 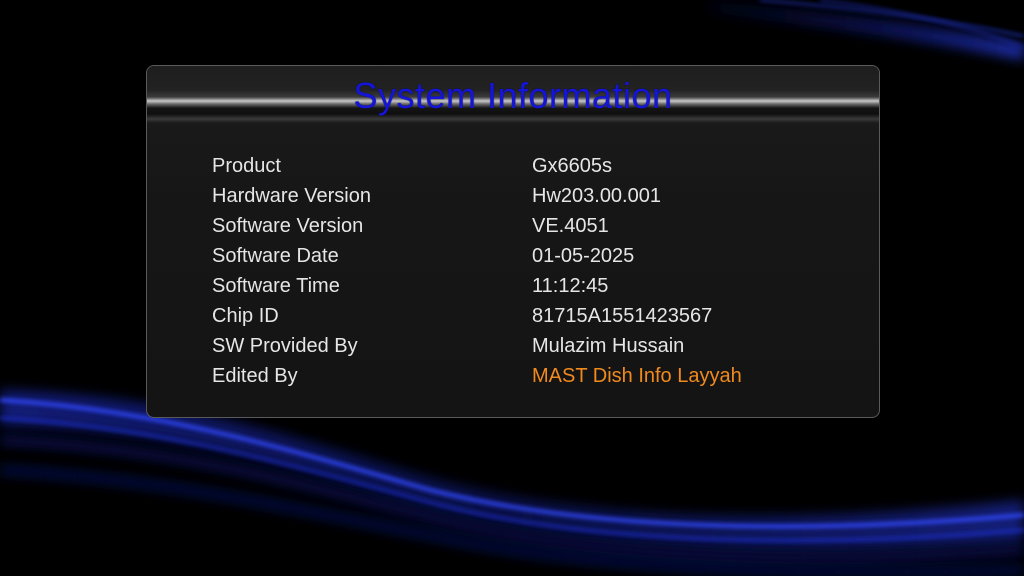 What do you see at coordinates (513, 376) in the screenshot?
I see `info-row-edited-by: Edited By MAST Dish Info Layyah` at bounding box center [513, 376].